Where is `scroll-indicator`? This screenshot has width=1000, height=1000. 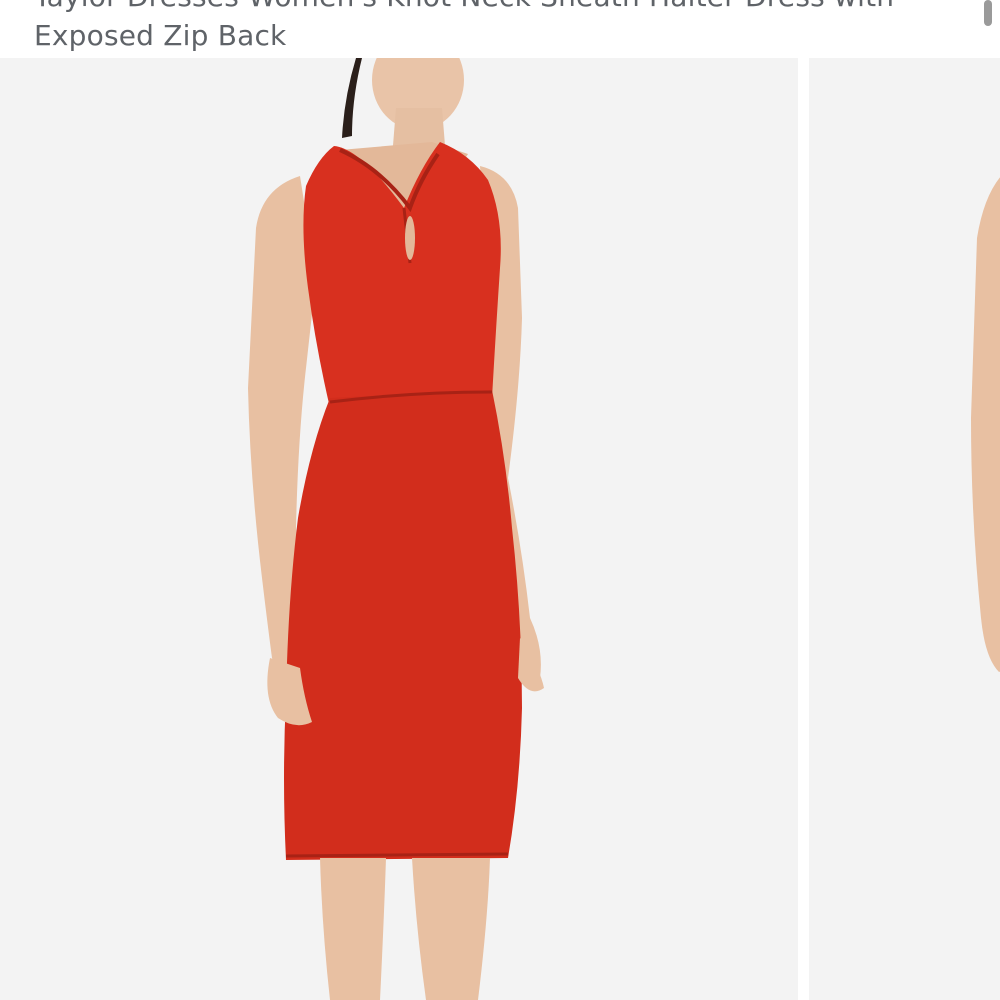
scroll-indicator is located at coordinates (988, 13).